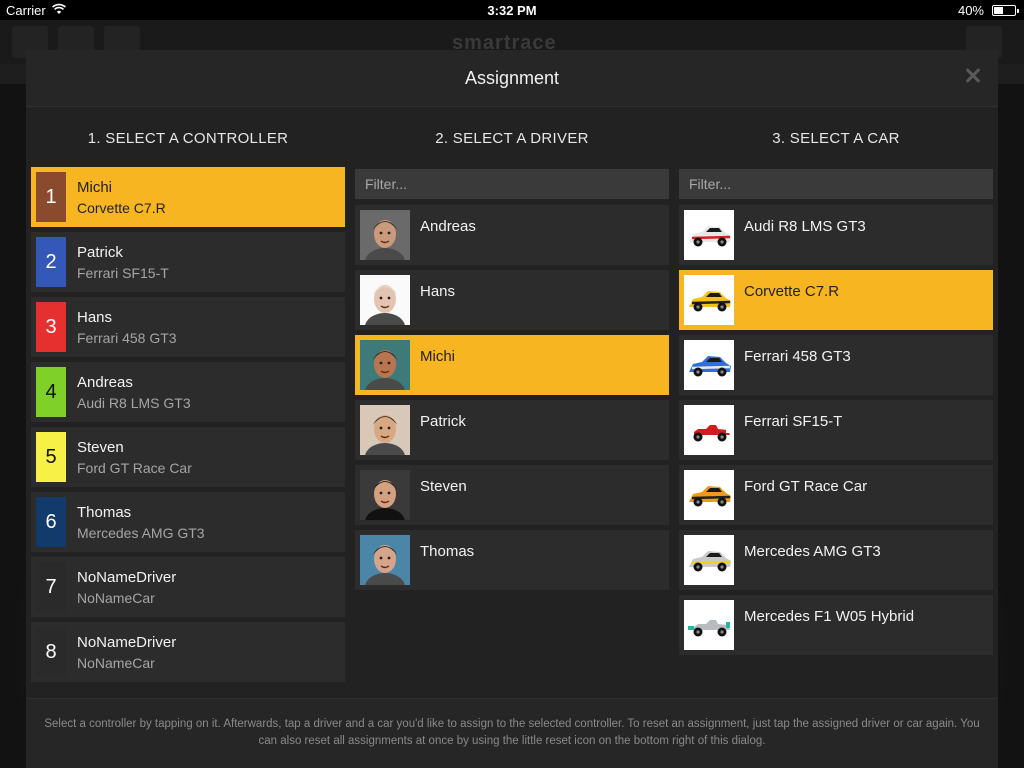  Describe the element at coordinates (443, 421) in the screenshot. I see `driver-name: Patrick` at that location.